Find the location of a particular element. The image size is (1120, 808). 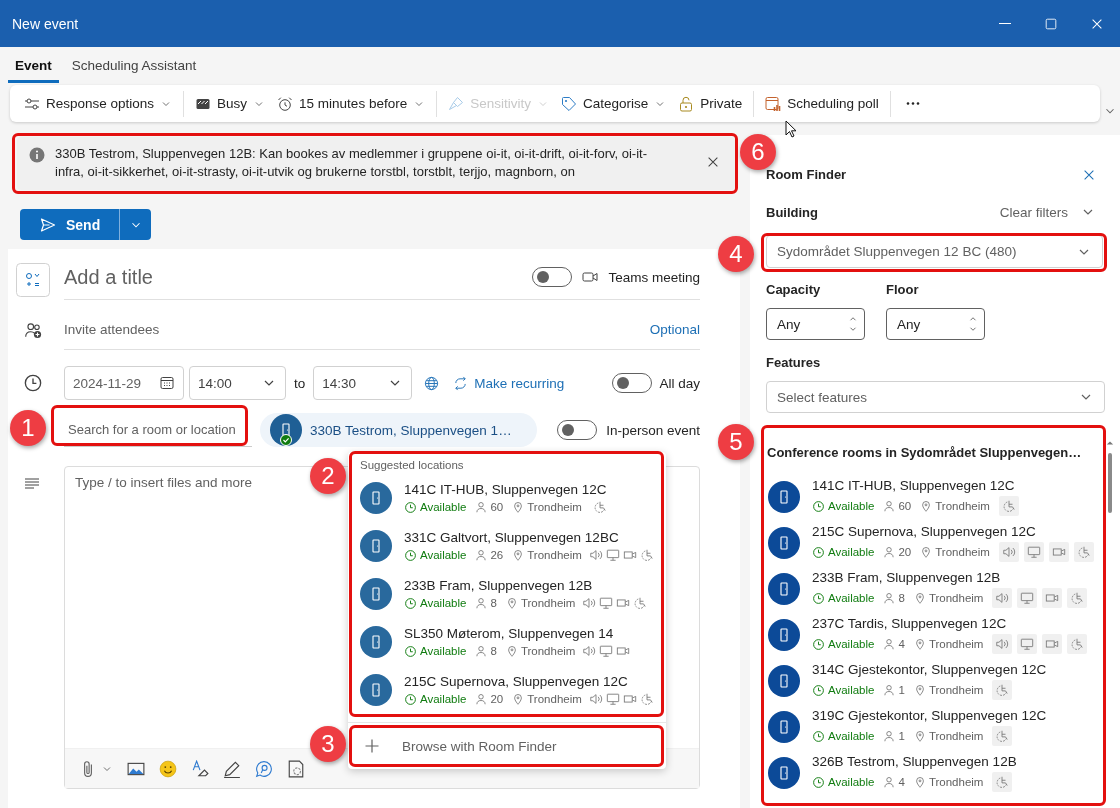

end-time-dropdown: 14:30 is located at coordinates (363, 383).